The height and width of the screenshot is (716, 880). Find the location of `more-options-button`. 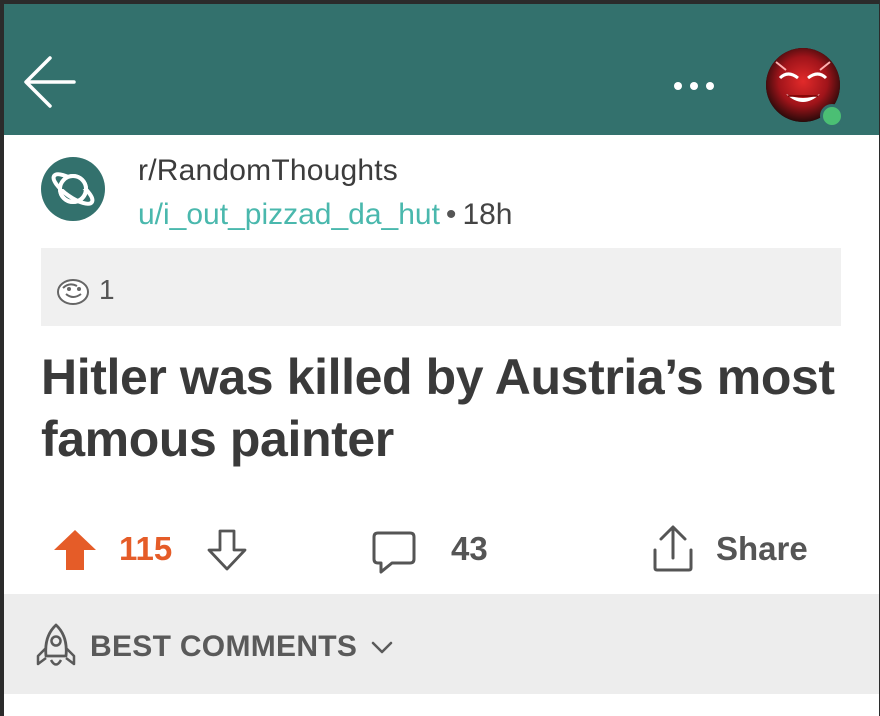

more-options-button is located at coordinates (694, 86).